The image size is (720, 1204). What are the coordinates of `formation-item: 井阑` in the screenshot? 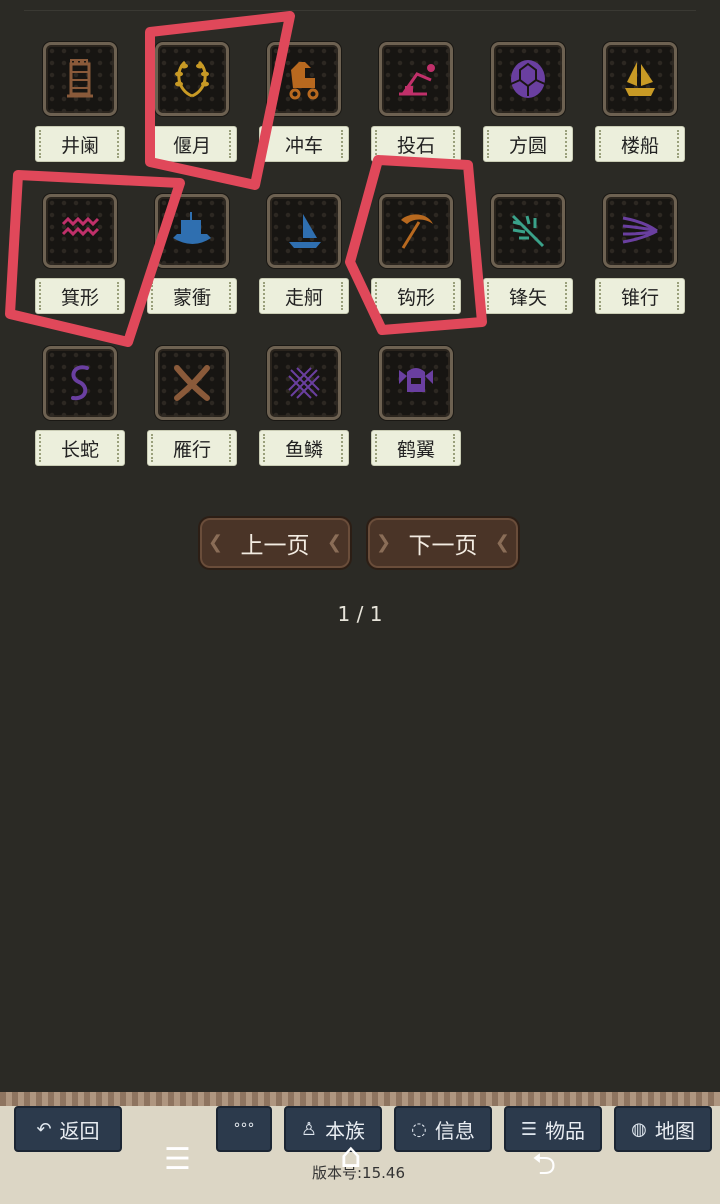 It's located at (83, 102).